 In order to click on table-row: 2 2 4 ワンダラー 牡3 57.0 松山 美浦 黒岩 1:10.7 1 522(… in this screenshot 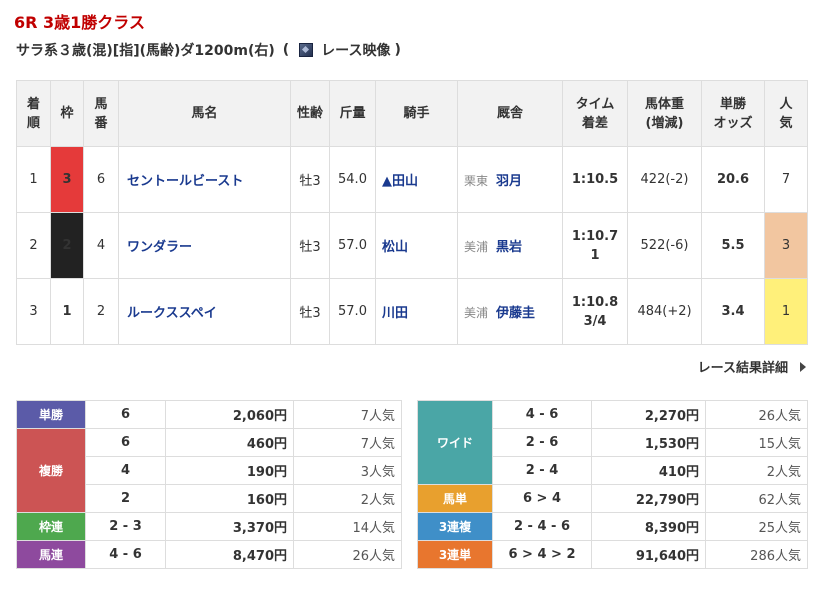, I will do `click(412, 245)`.